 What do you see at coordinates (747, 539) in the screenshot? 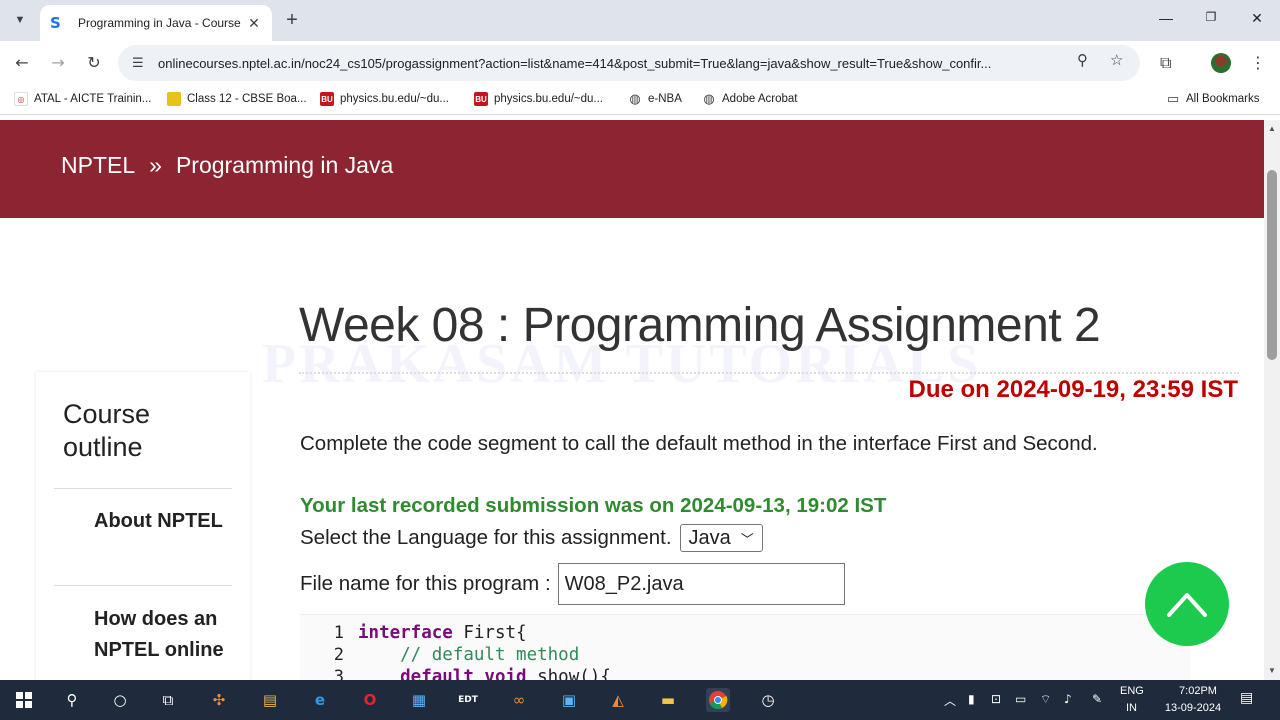
I see `chevron-down-icon: ﹀` at bounding box center [747, 539].